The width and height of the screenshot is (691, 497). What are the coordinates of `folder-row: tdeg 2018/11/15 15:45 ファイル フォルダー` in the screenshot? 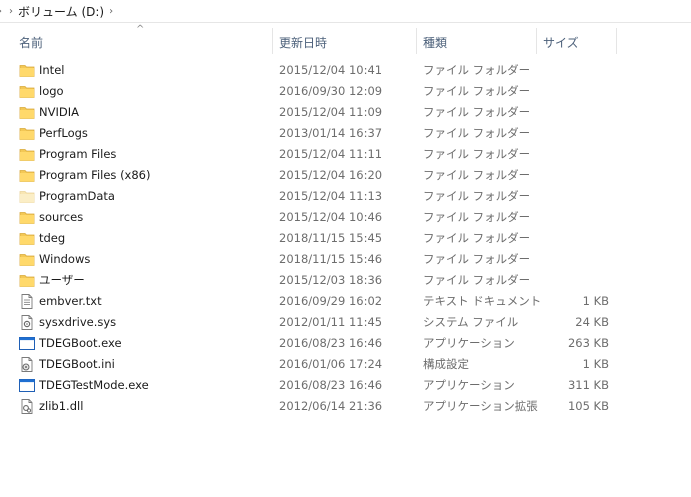 It's located at (345, 238).